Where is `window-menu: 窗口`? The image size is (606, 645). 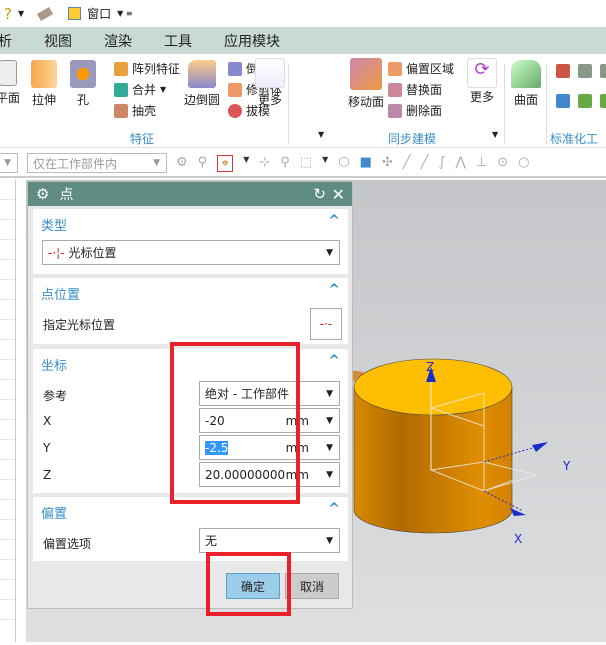 window-menu: 窗口 is located at coordinates (99, 13).